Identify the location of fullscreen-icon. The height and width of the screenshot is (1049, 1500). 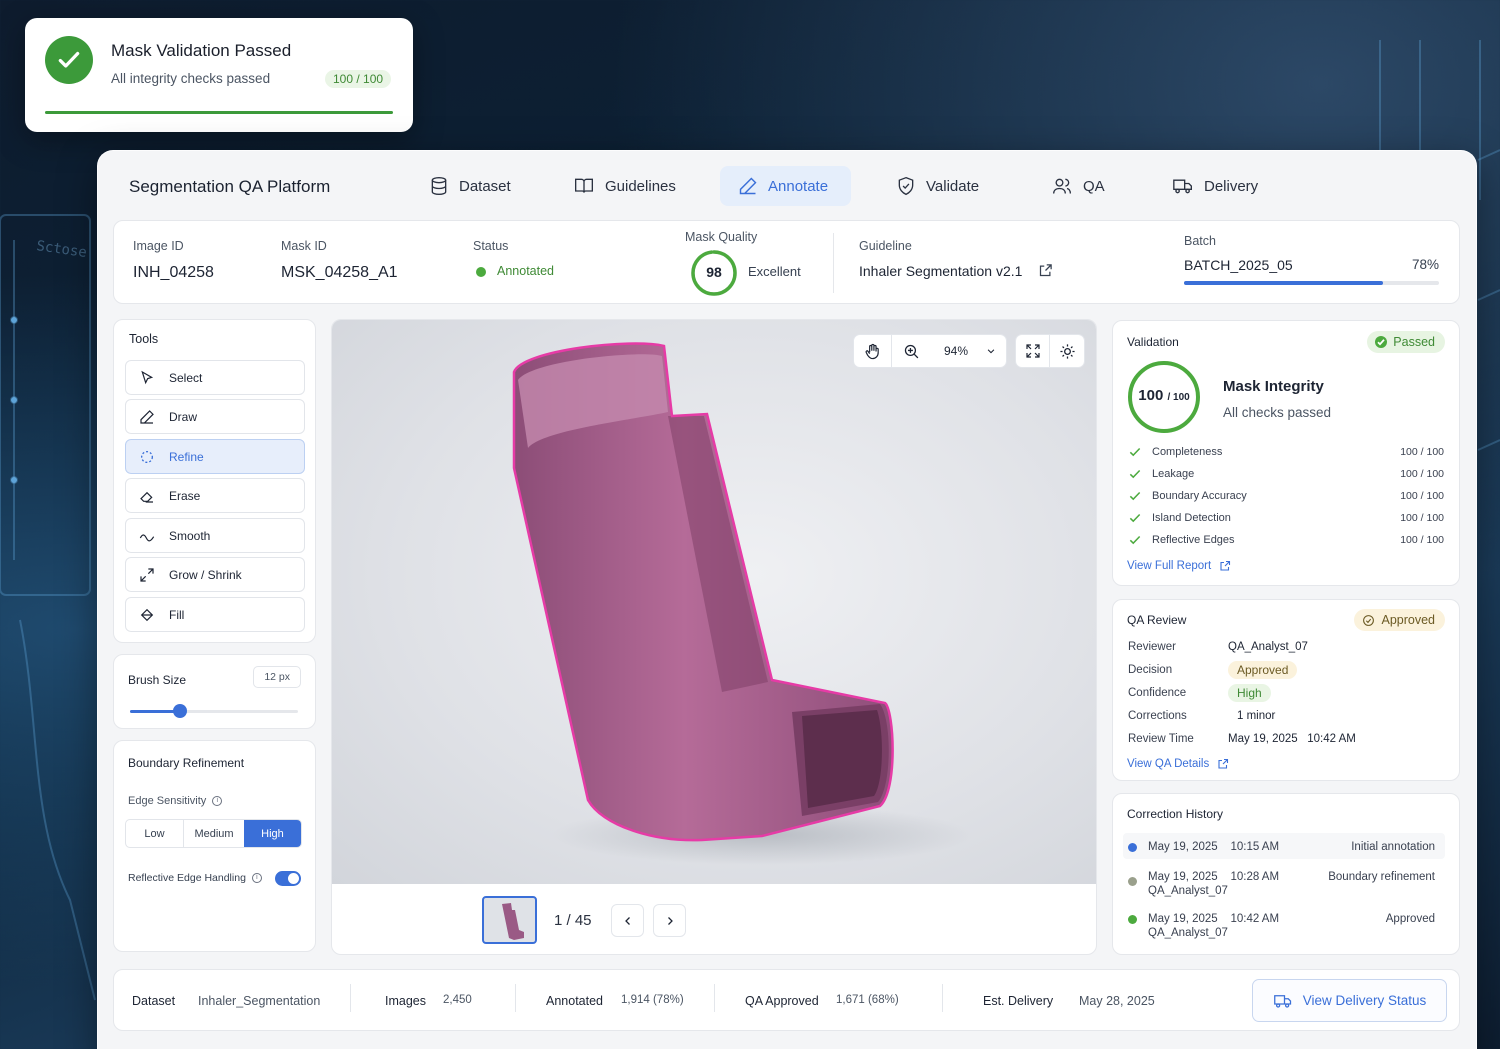
(1032, 351).